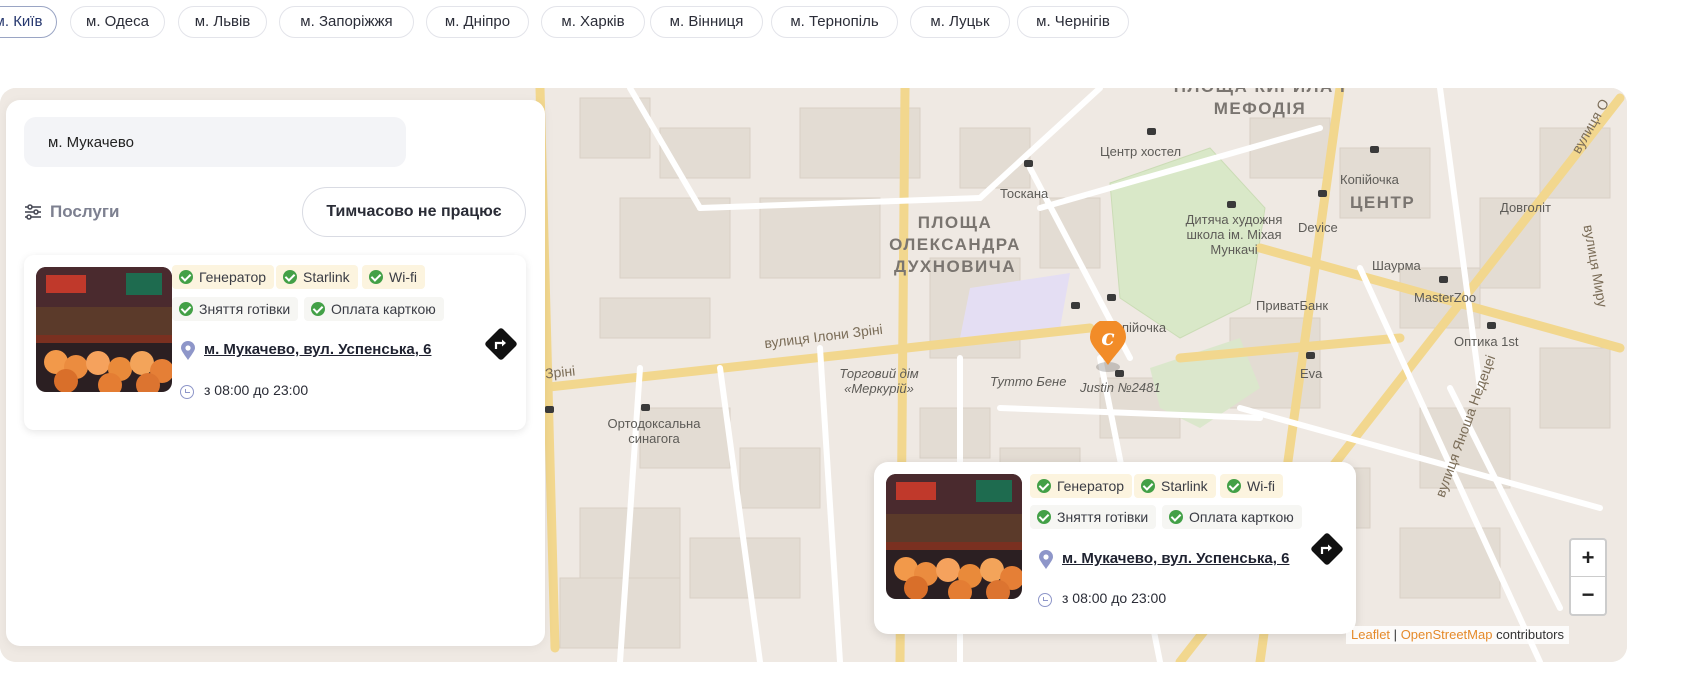  What do you see at coordinates (1108, 338) in the screenshot?
I see `svg-text: c` at bounding box center [1108, 338].